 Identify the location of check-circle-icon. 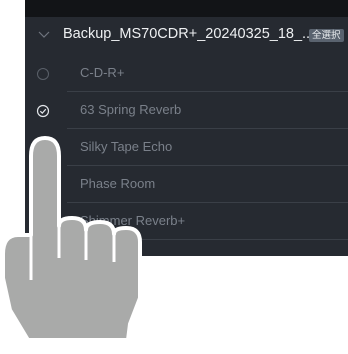
(43, 111).